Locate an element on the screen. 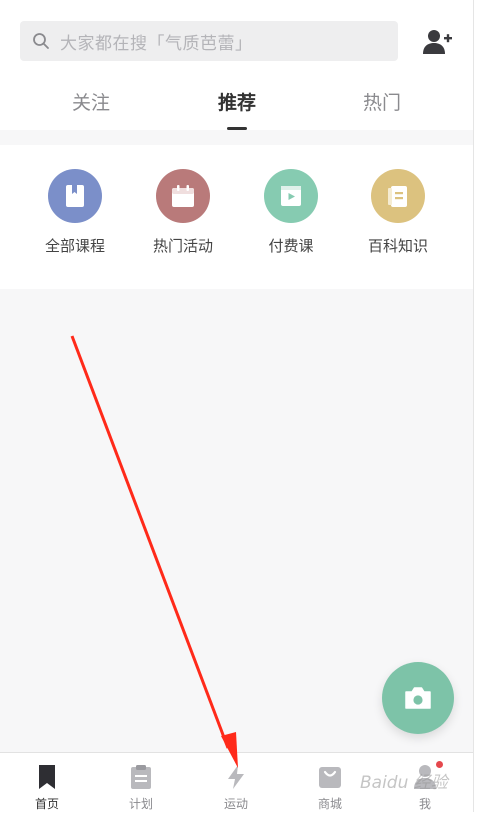 Image resolution: width=480 pixels, height=827 pixels. nav-home: 首页 is located at coordinates (47, 787).